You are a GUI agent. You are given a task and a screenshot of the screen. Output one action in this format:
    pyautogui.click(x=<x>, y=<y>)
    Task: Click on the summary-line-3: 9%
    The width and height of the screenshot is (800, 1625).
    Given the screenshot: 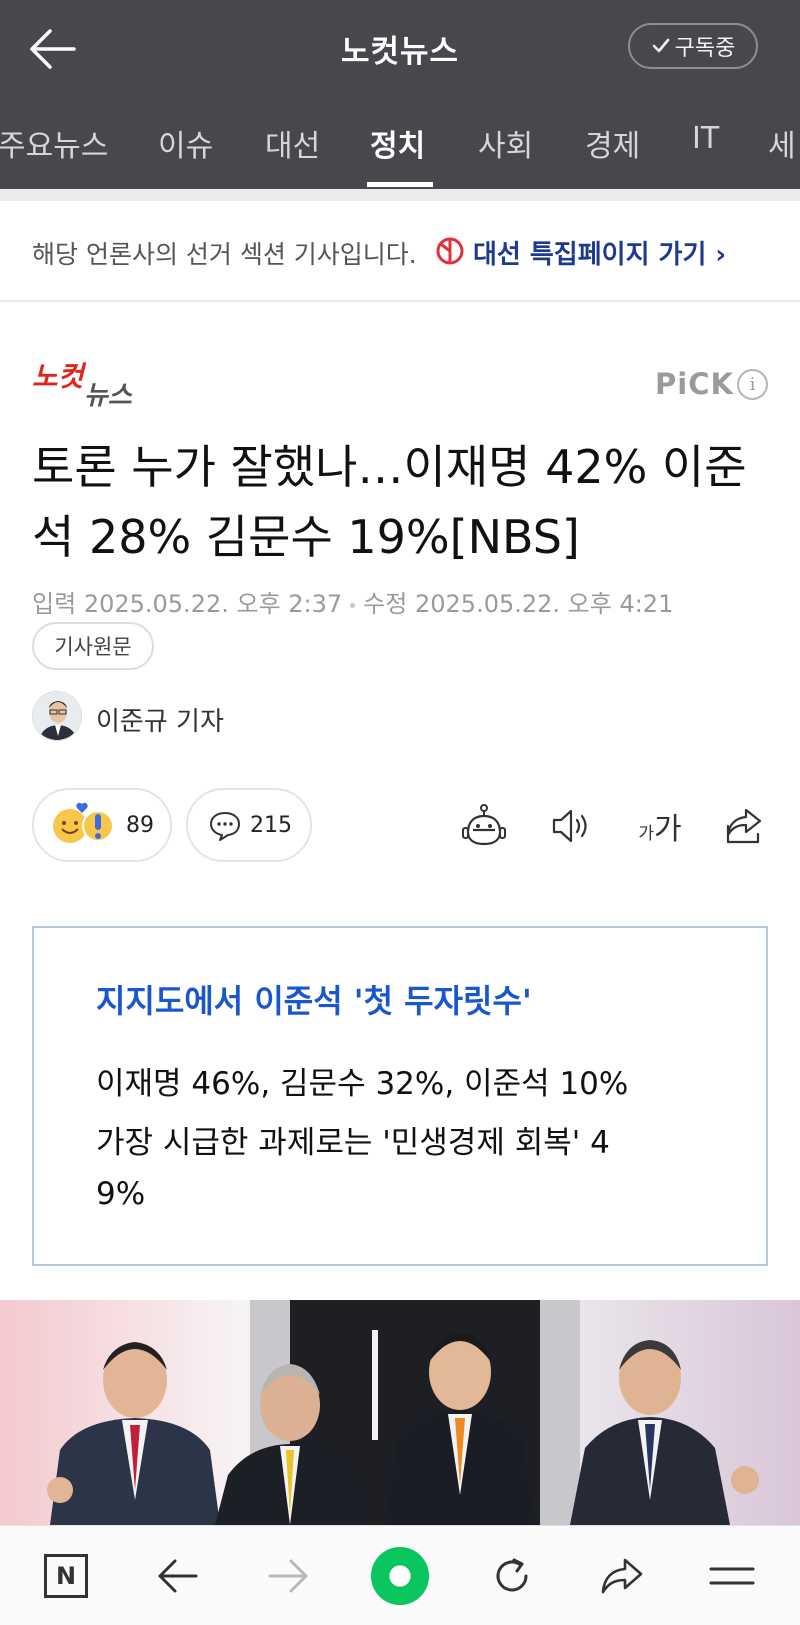 What is the action you would take?
    pyautogui.click(x=121, y=1194)
    